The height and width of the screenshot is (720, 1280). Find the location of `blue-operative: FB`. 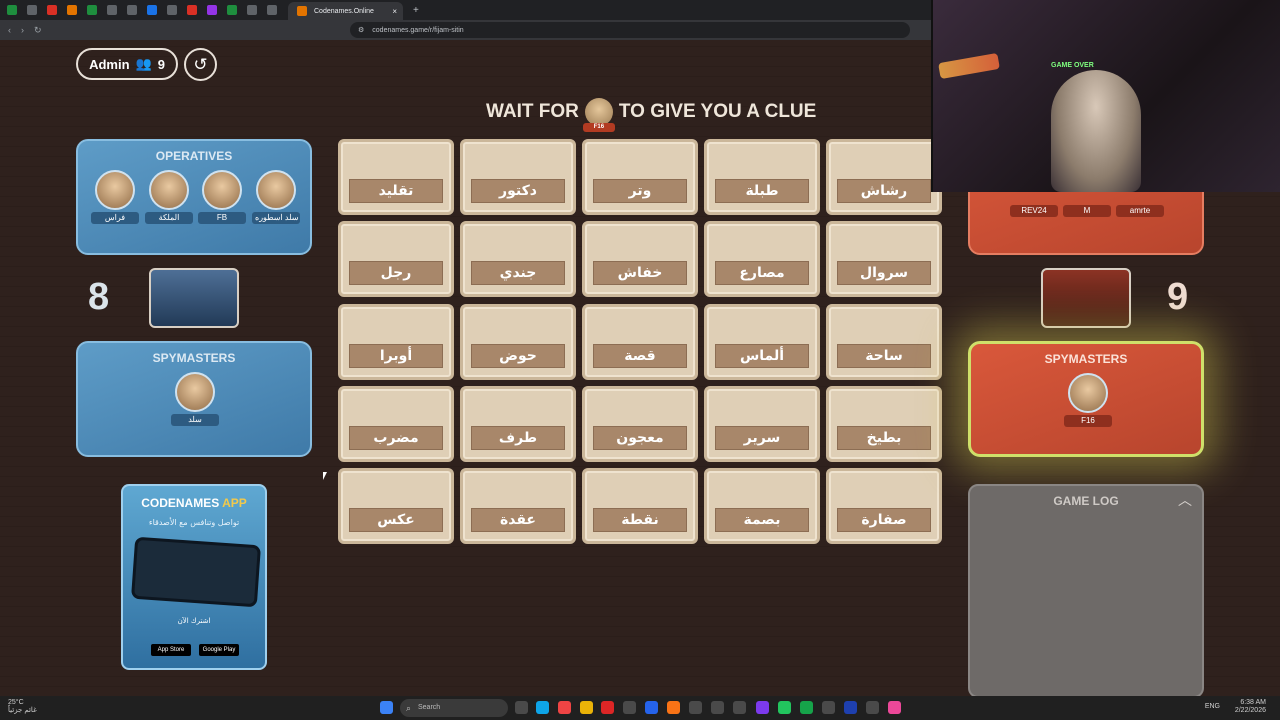

blue-operative: FB is located at coordinates (222, 197).